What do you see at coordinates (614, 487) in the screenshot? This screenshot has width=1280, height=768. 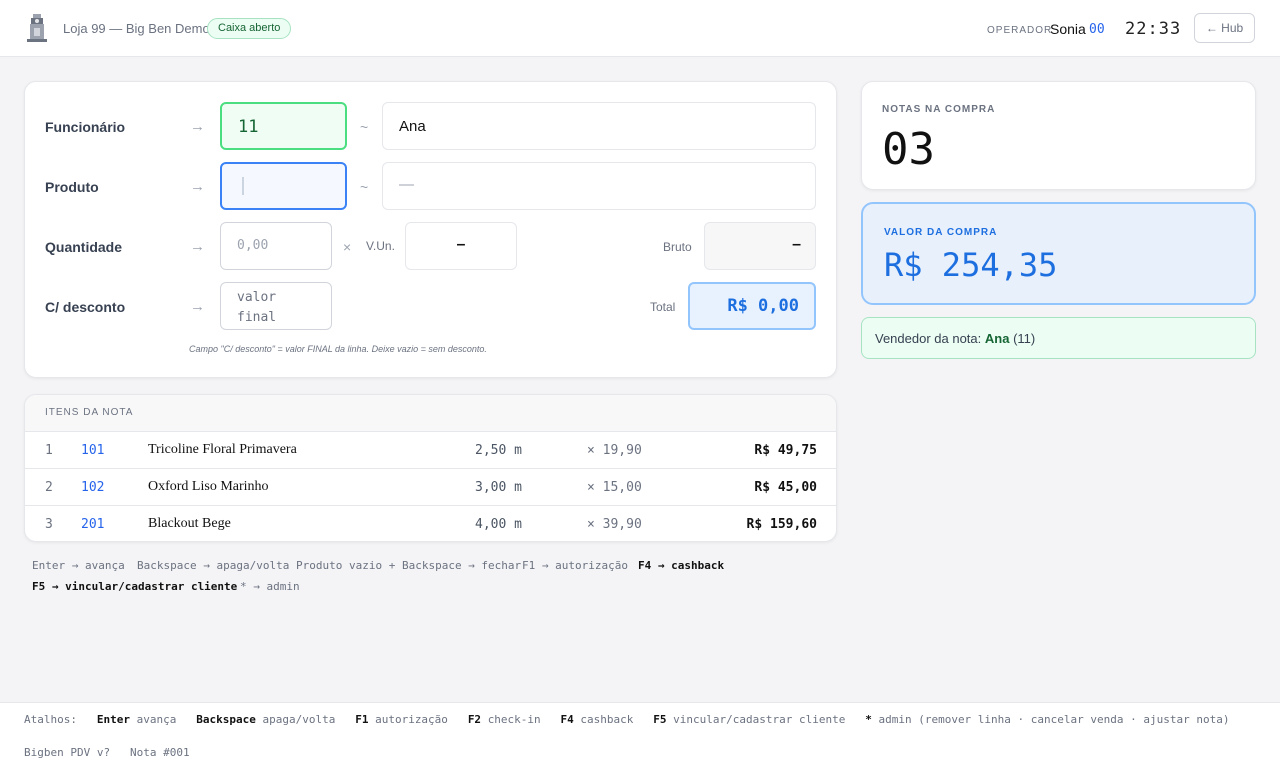 I see `item-unit-price: × 15,00` at bounding box center [614, 487].